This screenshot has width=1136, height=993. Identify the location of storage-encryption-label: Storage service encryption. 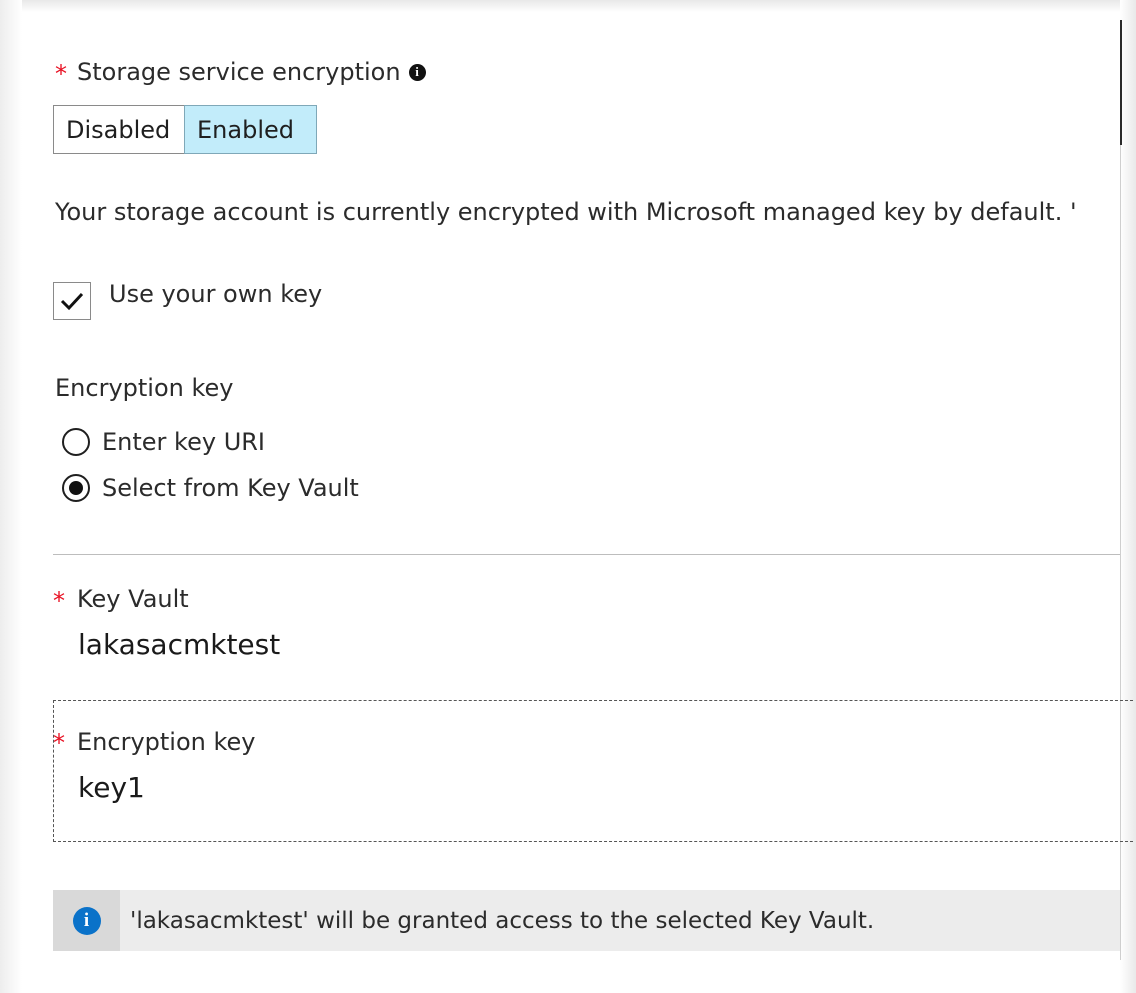
(239, 72).